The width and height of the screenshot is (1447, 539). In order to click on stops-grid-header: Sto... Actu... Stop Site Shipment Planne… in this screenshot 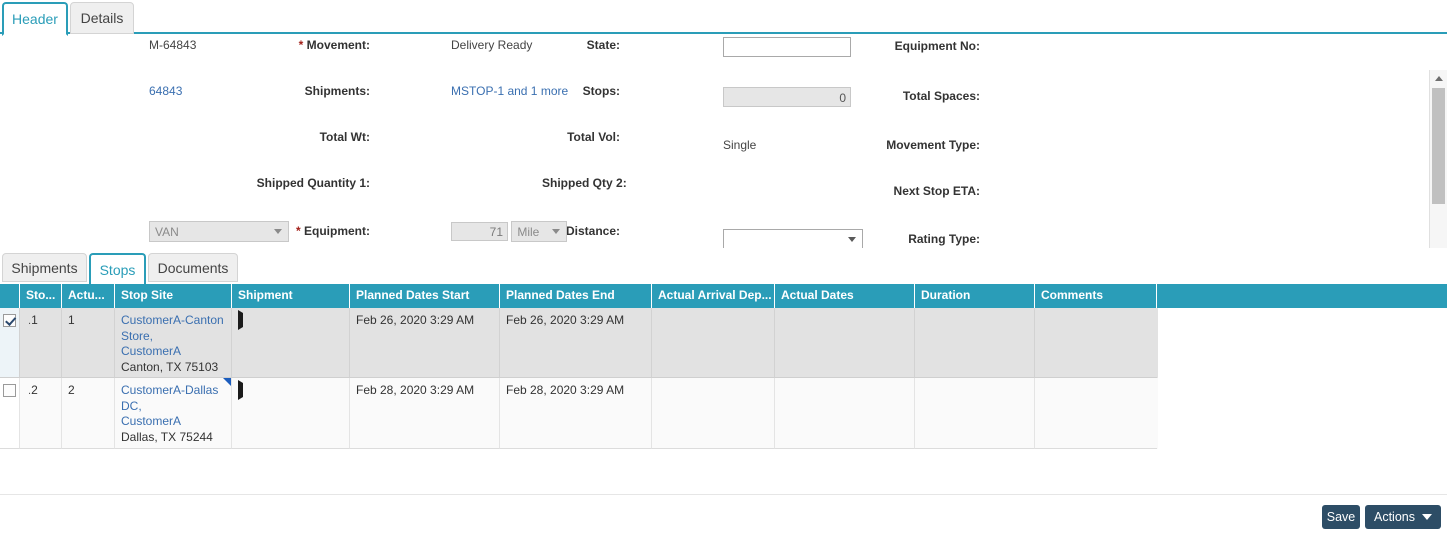, I will do `click(723, 296)`.